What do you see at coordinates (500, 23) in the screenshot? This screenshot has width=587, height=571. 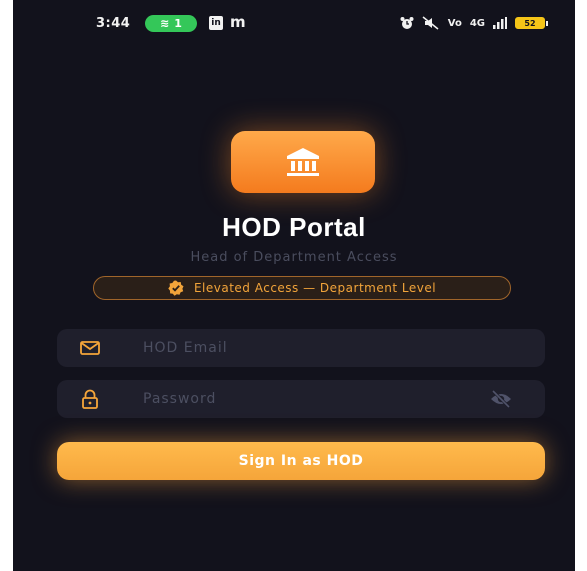 I see `signal-icon` at bounding box center [500, 23].